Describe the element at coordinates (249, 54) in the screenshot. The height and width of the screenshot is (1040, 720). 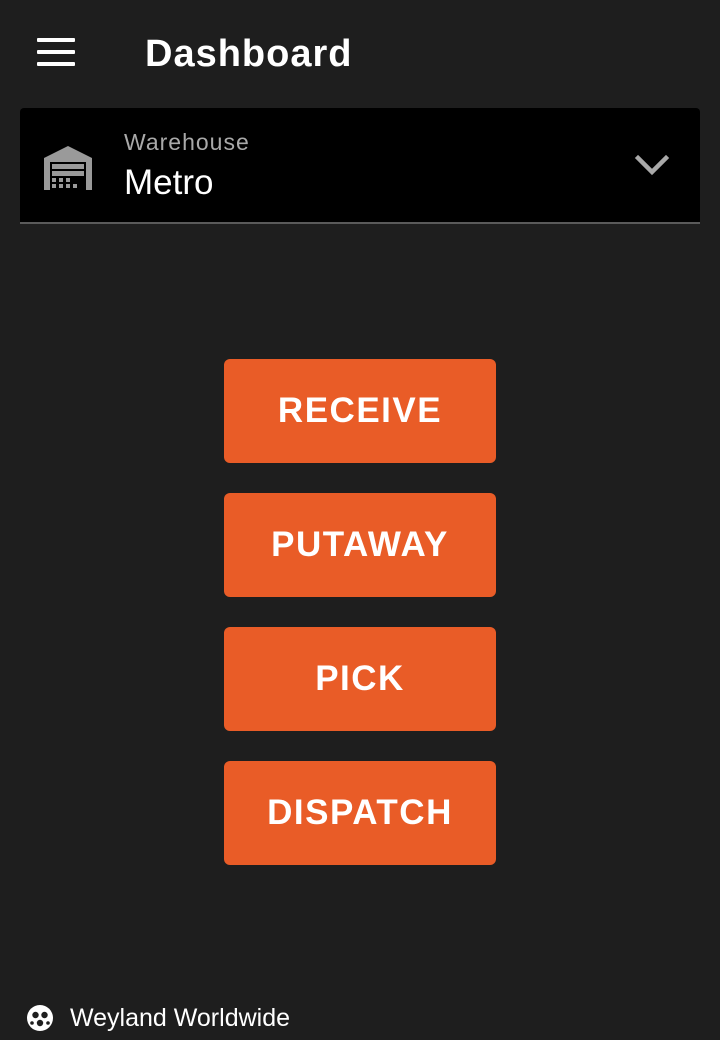
I see `page-title: Dashboard` at that location.